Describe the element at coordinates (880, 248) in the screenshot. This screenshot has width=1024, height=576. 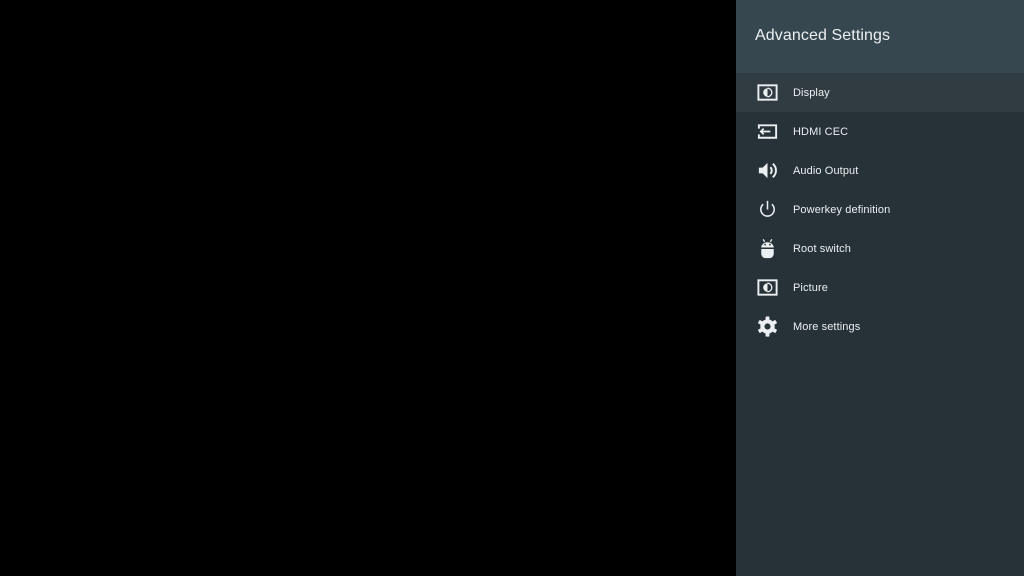
I see `menu-item-root-switch: Root switch` at that location.